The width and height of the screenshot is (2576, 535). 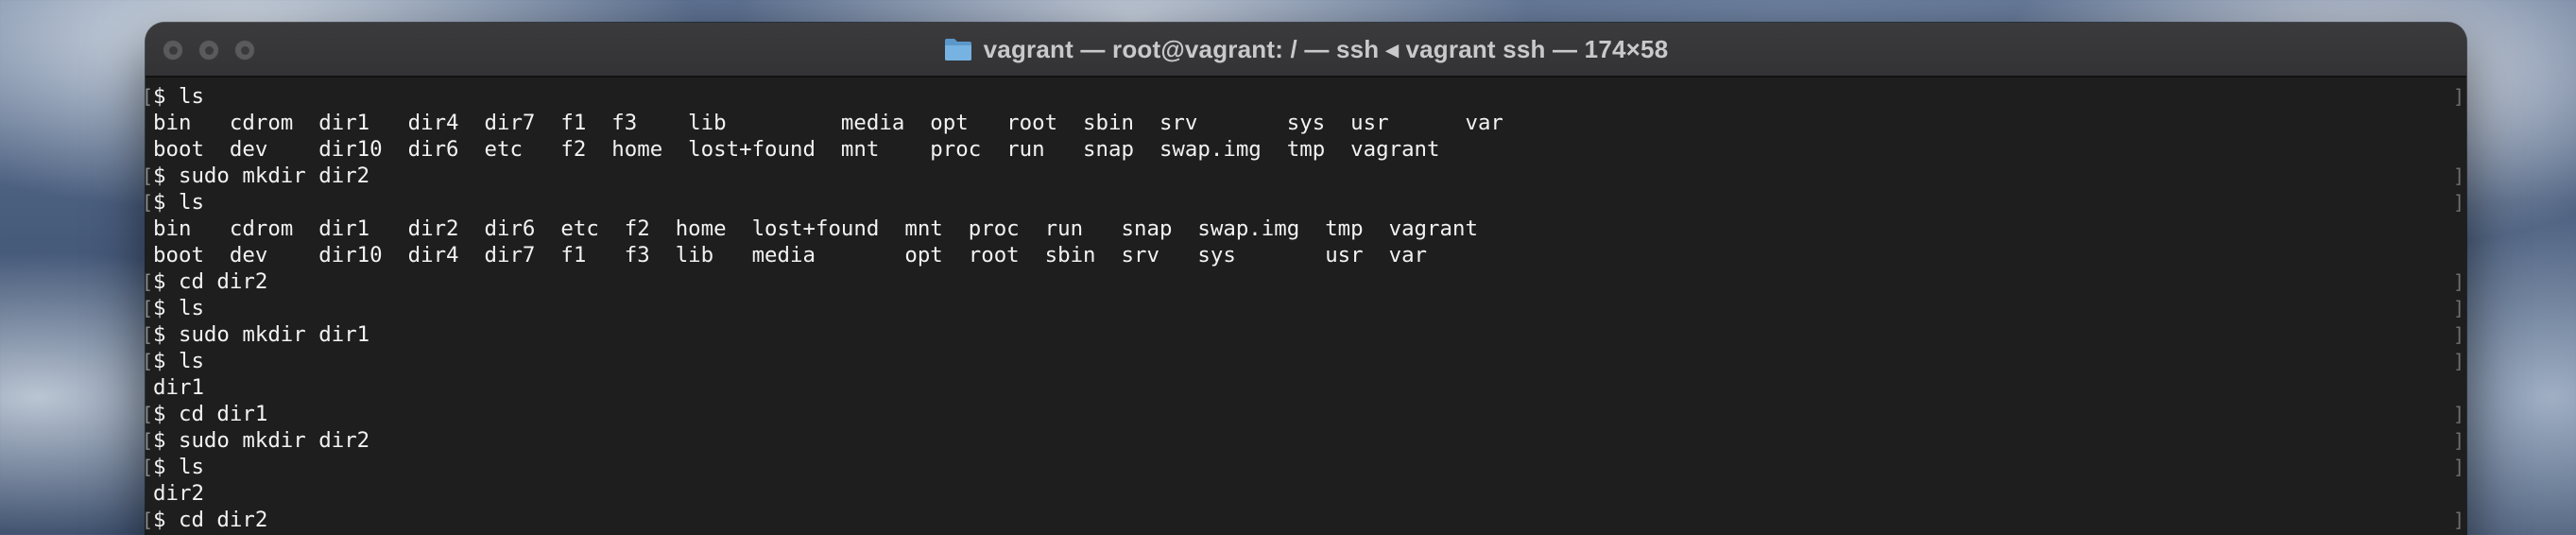 I want to click on folder-icon, so click(x=957, y=50).